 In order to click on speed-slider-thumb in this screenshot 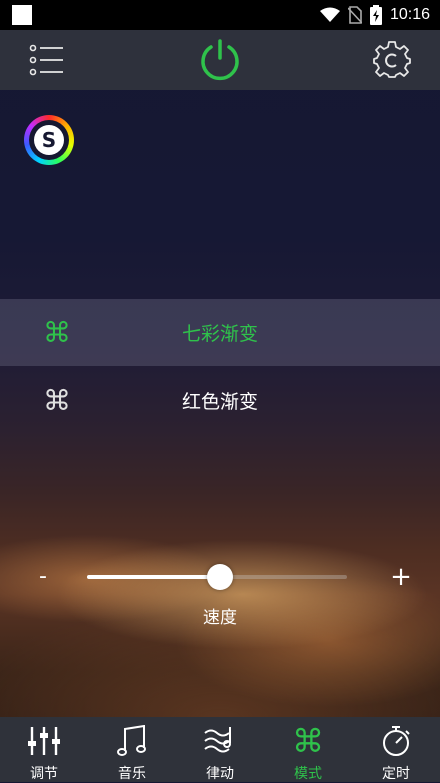, I will do `click(219, 577)`.